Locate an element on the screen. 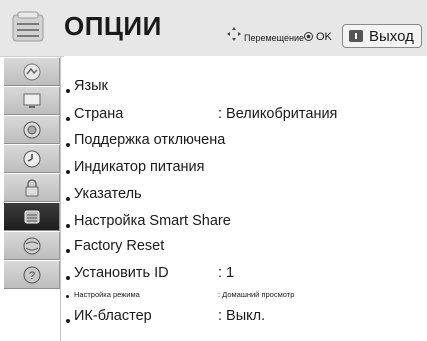 This screenshot has width=427, height=341. sidebar-item-audio is located at coordinates (32, 130).